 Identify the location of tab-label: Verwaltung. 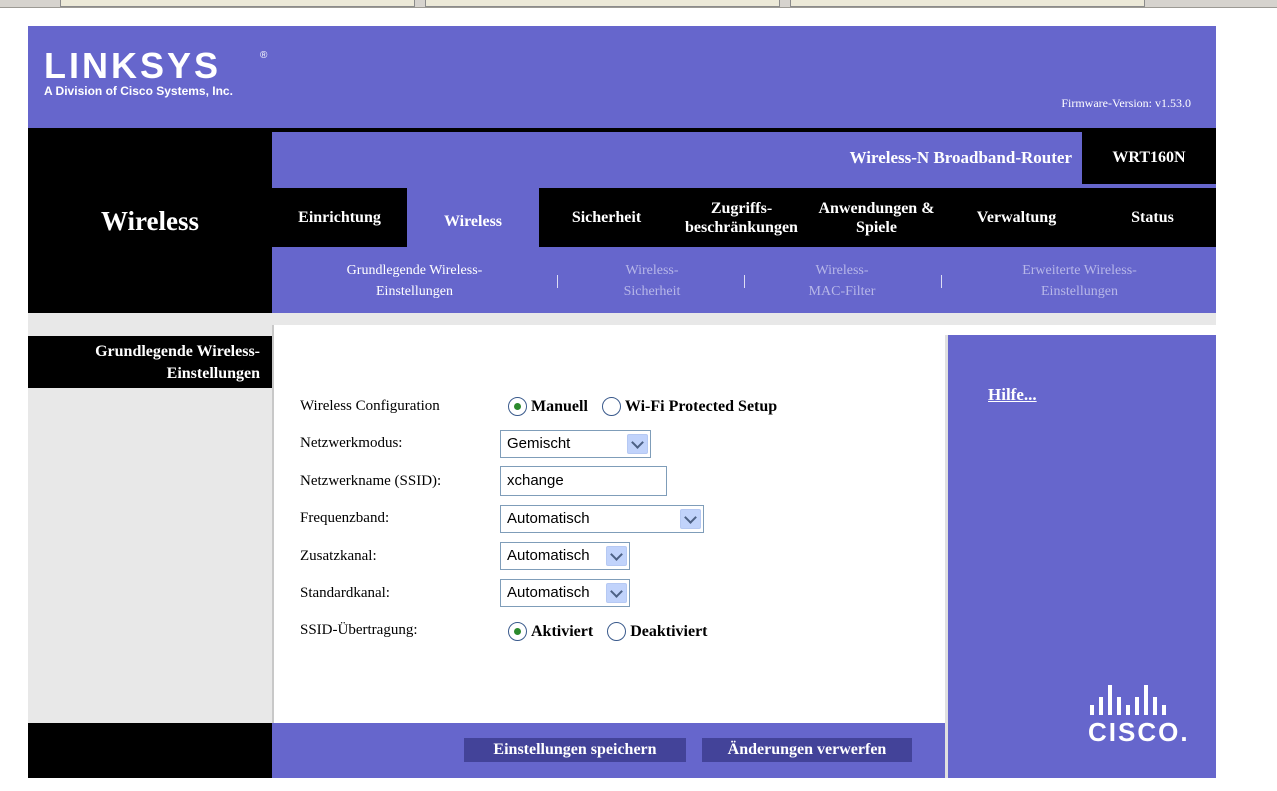
(1016, 217).